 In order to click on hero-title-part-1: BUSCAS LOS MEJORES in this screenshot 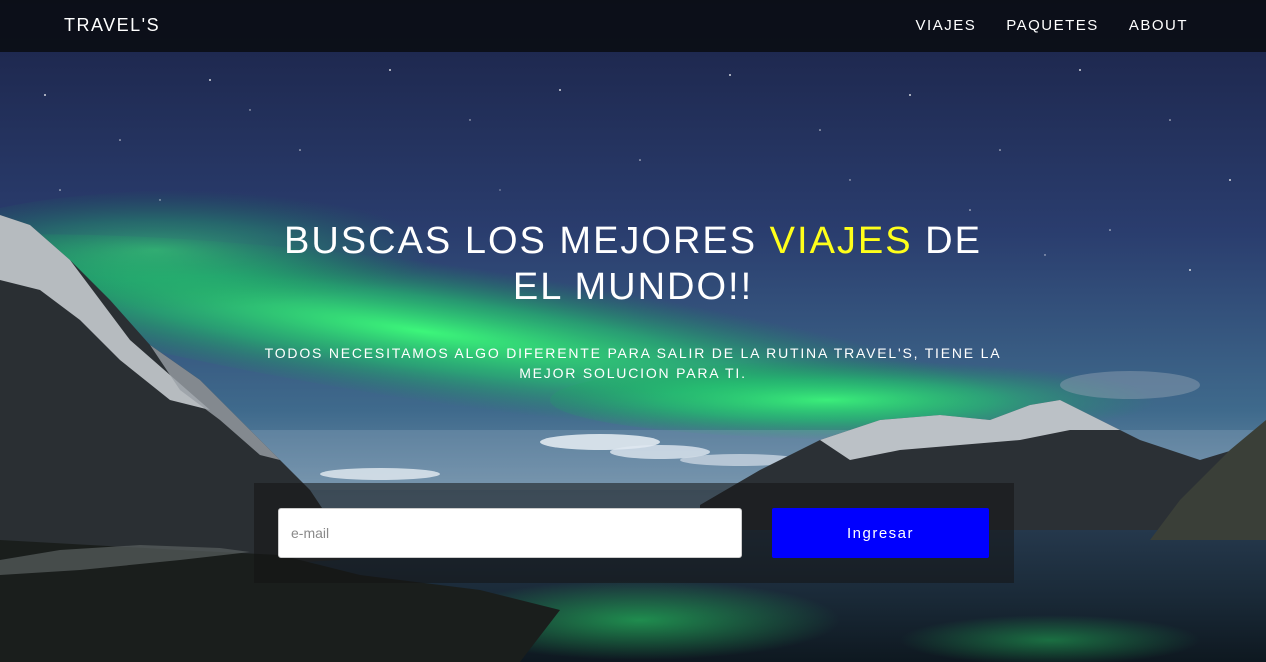, I will do `click(527, 241)`.